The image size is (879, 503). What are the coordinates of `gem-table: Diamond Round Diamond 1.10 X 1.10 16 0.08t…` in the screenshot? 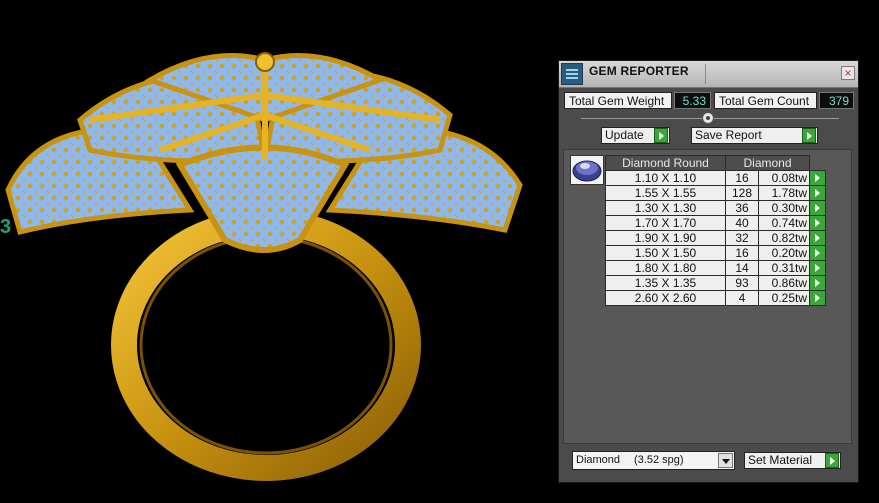 It's located at (715, 230).